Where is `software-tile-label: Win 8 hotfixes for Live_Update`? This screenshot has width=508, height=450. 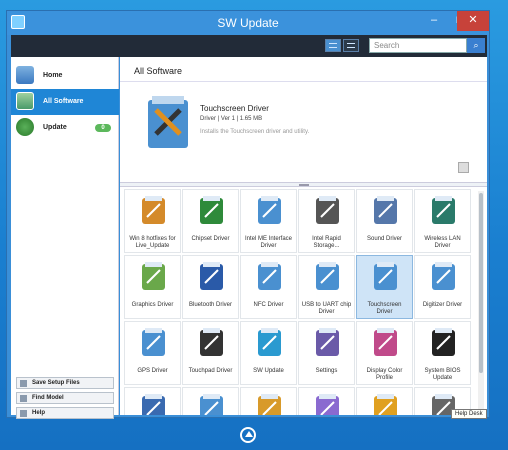
software-tile-label: Win 8 hotfixes for Live_Update is located at coordinates (152, 242).